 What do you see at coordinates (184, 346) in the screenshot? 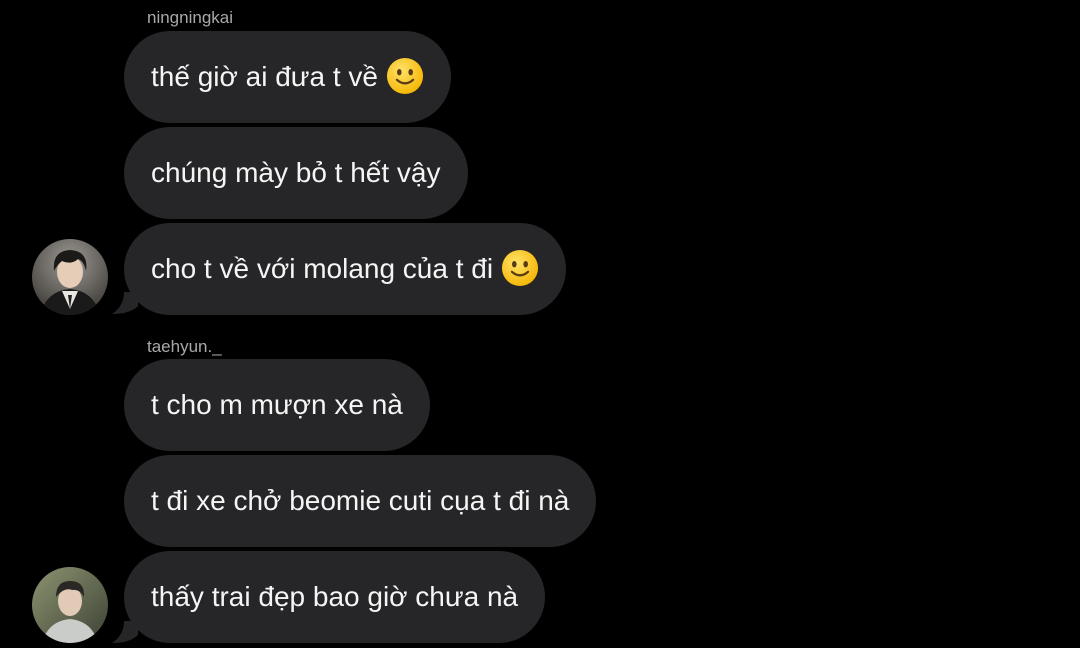
I see `sender-name: taehyun._` at bounding box center [184, 346].